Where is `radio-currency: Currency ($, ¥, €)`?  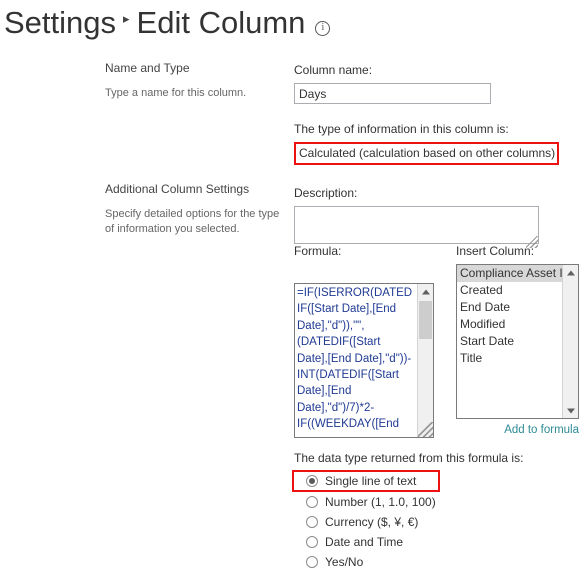
radio-currency: Currency ($, ¥, €) is located at coordinates (436, 522).